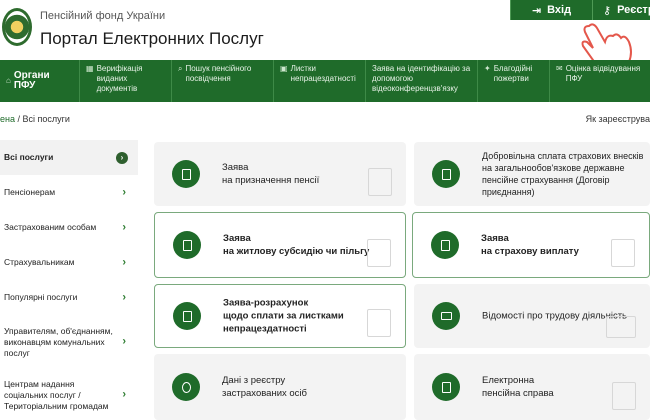 The width and height of the screenshot is (650, 420). Describe the element at coordinates (39, 262) in the screenshot. I see `sidebar-item-label: Страхувальникам` at that location.